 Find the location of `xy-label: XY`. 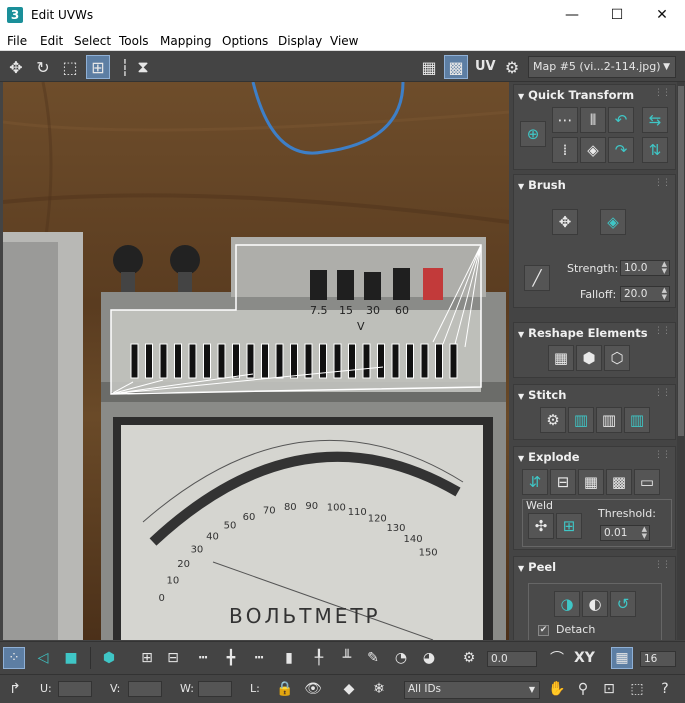

xy-label: XY is located at coordinates (584, 658).